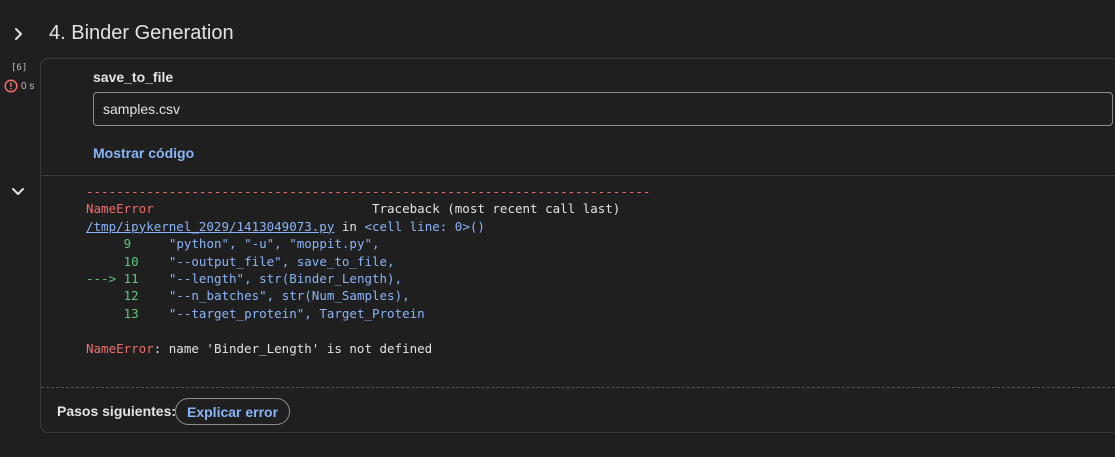  Describe the element at coordinates (285, 279) in the screenshot. I see `code-text: "--length", str(Binder_Length),` at that location.